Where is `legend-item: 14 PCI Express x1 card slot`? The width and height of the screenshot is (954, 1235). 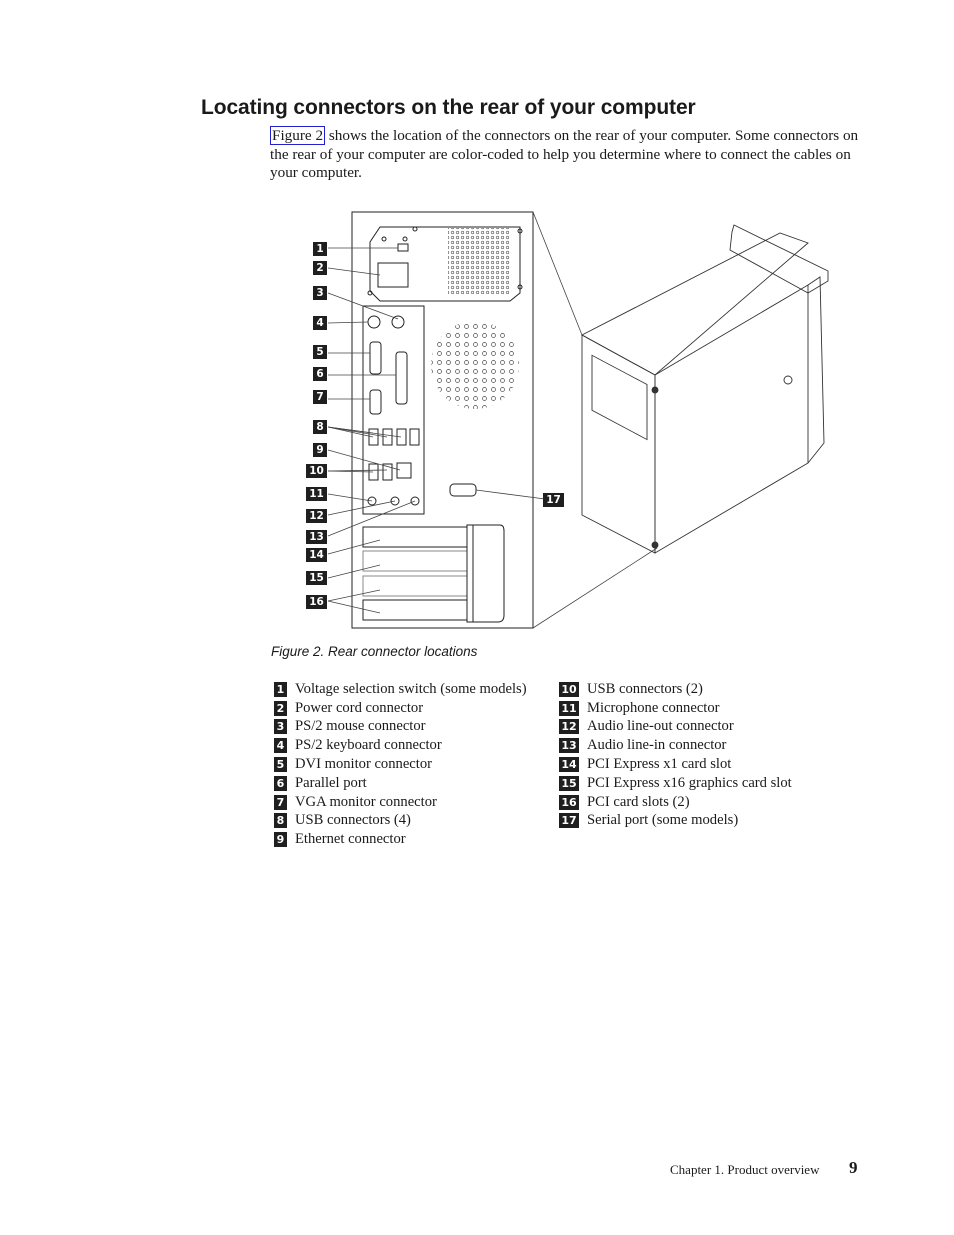
legend-item: 14 PCI Express x1 card slot is located at coordinates (675, 764).